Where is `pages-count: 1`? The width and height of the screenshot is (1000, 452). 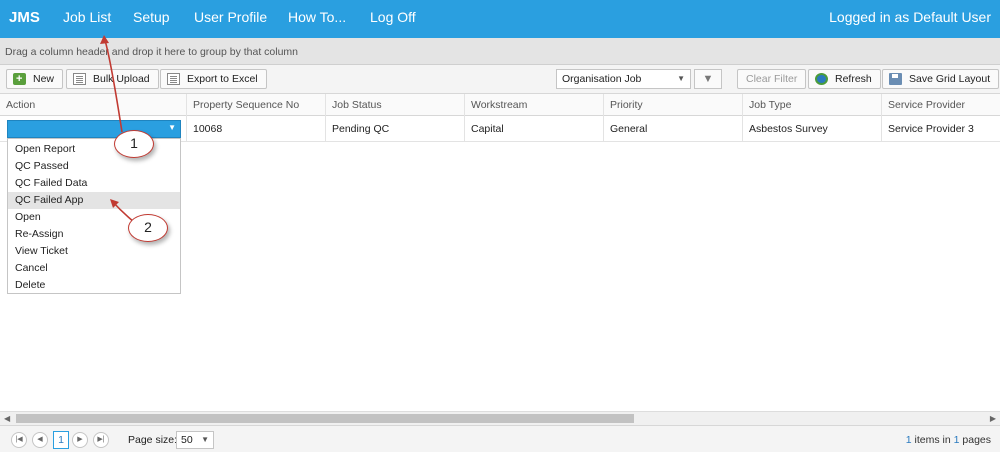 pages-count: 1 is located at coordinates (956, 440).